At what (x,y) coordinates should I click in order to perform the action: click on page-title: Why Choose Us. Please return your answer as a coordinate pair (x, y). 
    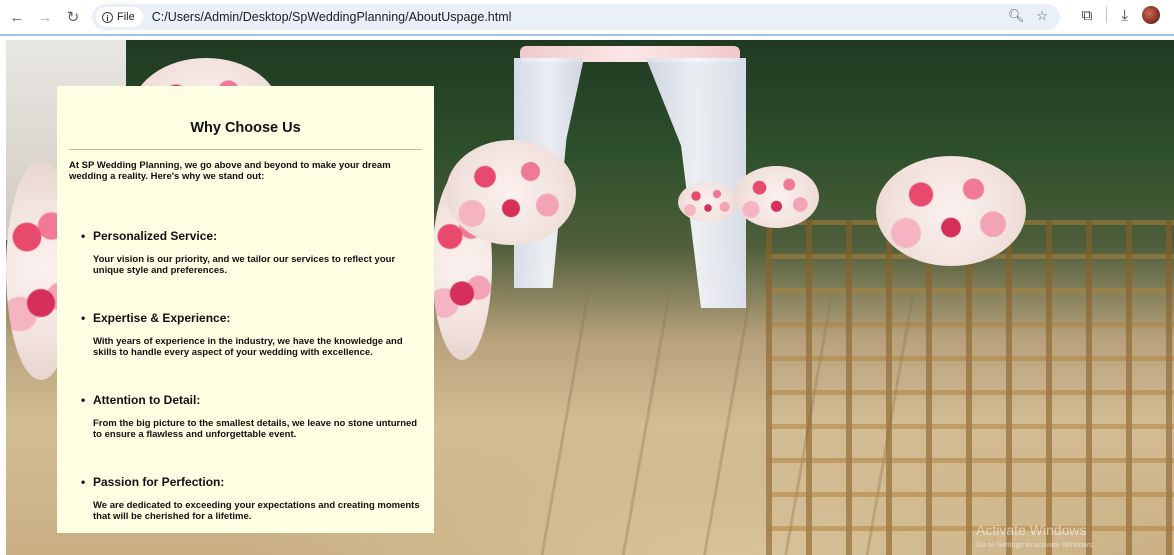
    Looking at the image, I should click on (245, 128).